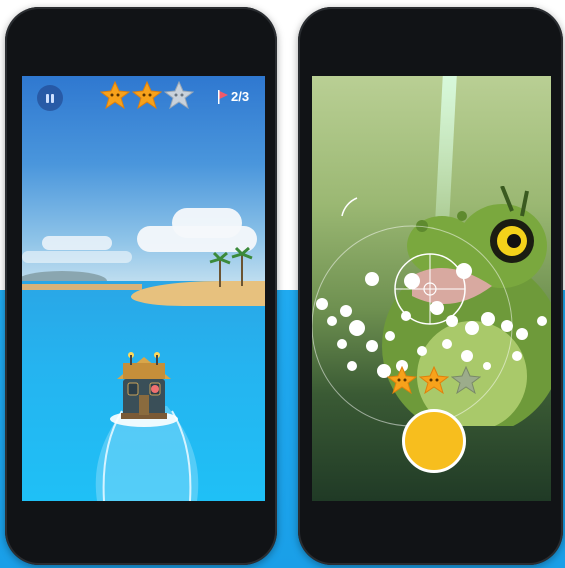 This screenshot has width=565, height=568. I want to click on flag-icon, so click(223, 96).